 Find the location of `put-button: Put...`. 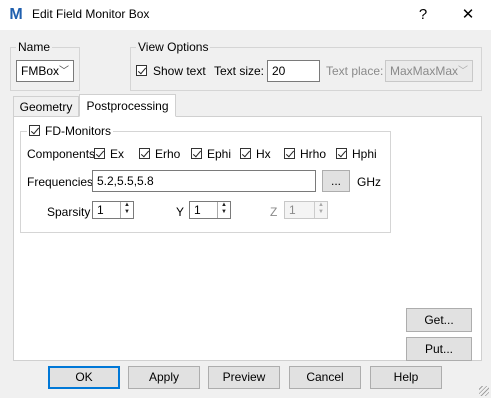

put-button: Put... is located at coordinates (439, 349).